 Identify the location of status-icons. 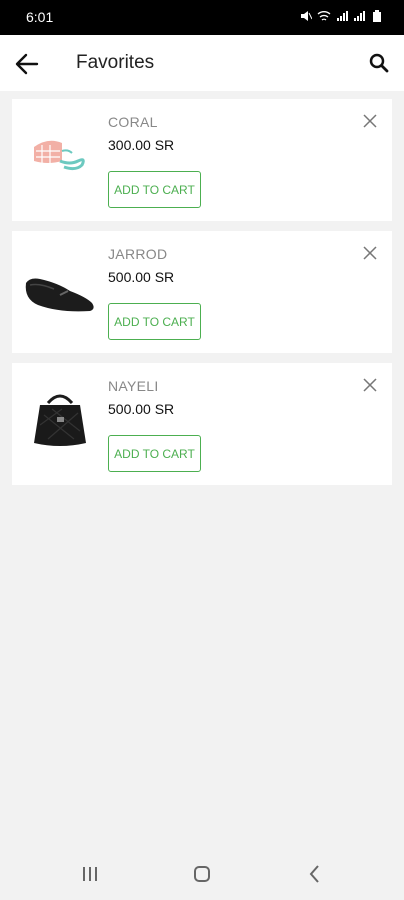
(341, 16).